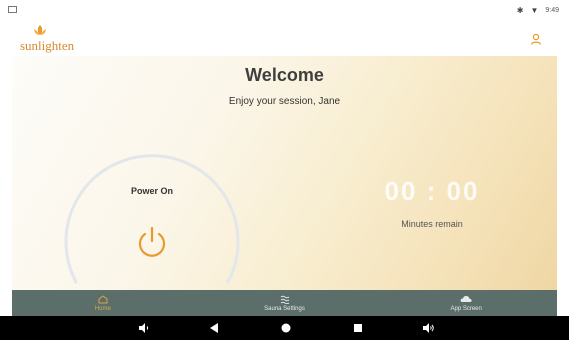  Describe the element at coordinates (536, 39) in the screenshot. I see `user-icon` at that location.